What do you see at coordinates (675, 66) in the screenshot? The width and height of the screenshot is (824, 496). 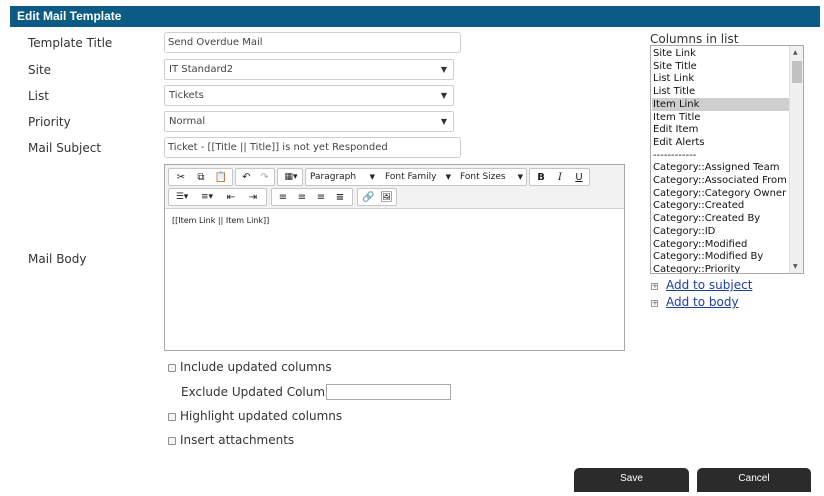 I see `list-item: Site Title` at bounding box center [675, 66].